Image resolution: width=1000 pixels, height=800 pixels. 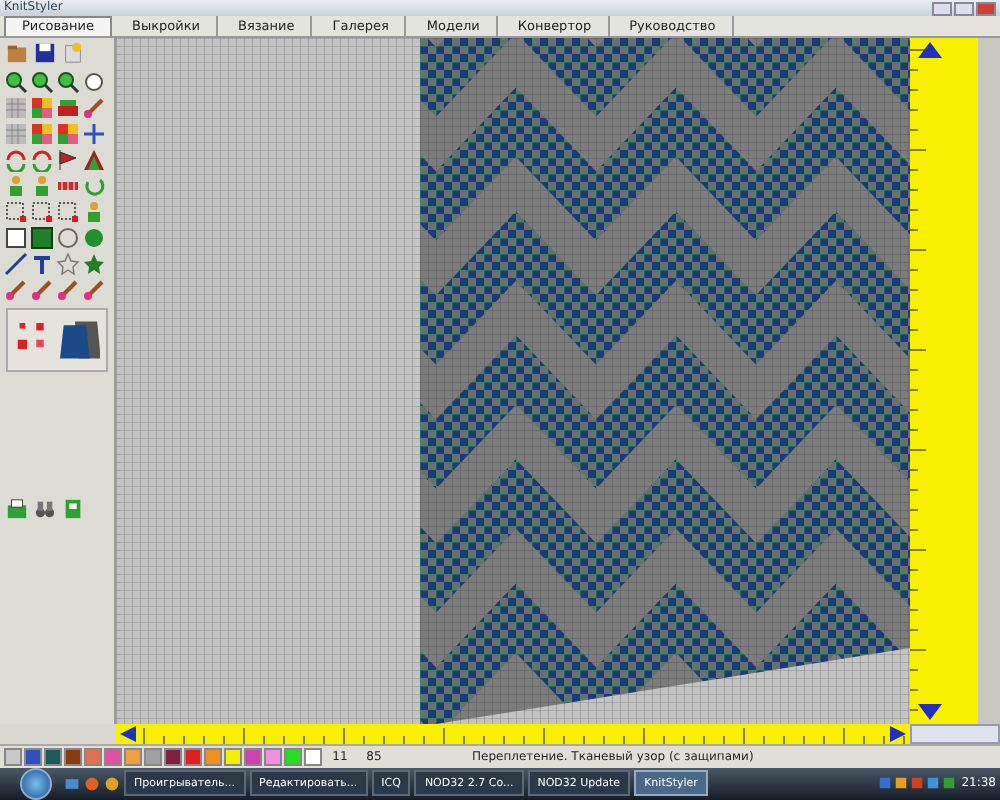 What do you see at coordinates (36, 783) in the screenshot?
I see `start-button` at bounding box center [36, 783].